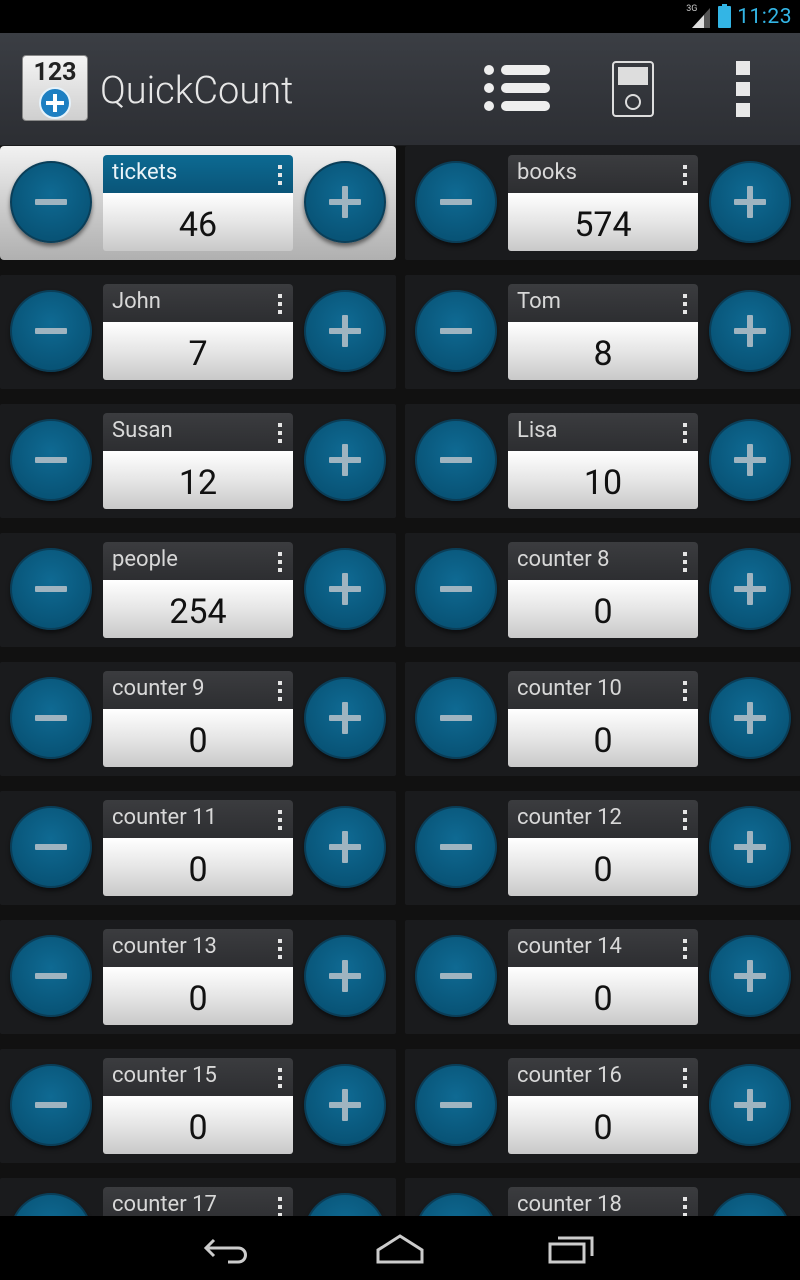  I want to click on counter-cell: counter 14 0, so click(602, 977).